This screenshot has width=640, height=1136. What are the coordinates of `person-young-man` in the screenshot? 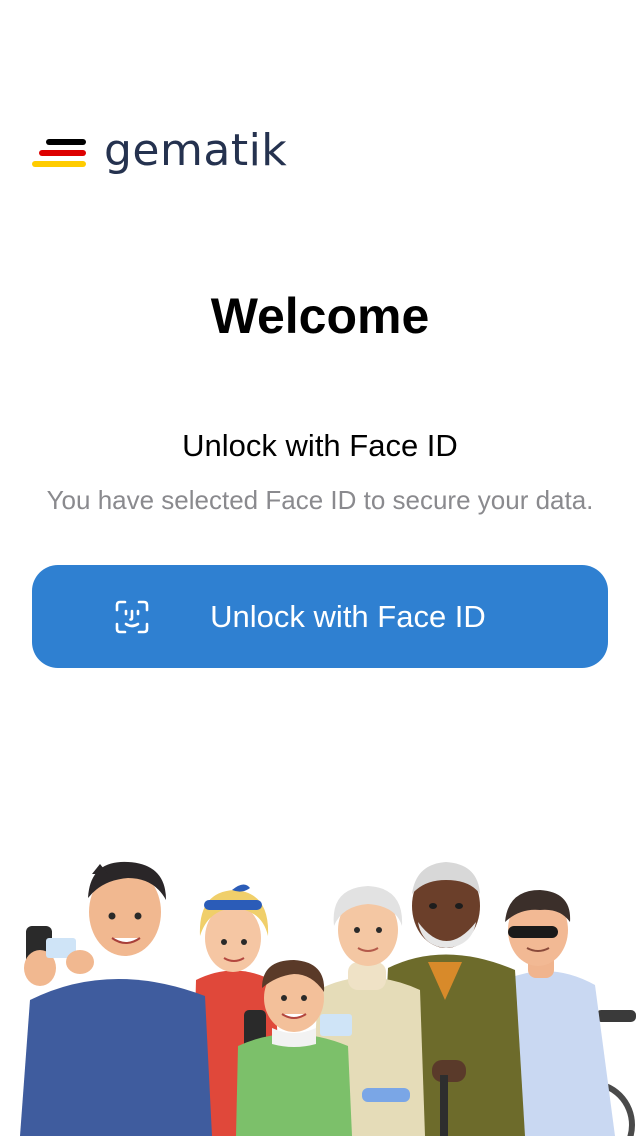 It's located at (116, 998).